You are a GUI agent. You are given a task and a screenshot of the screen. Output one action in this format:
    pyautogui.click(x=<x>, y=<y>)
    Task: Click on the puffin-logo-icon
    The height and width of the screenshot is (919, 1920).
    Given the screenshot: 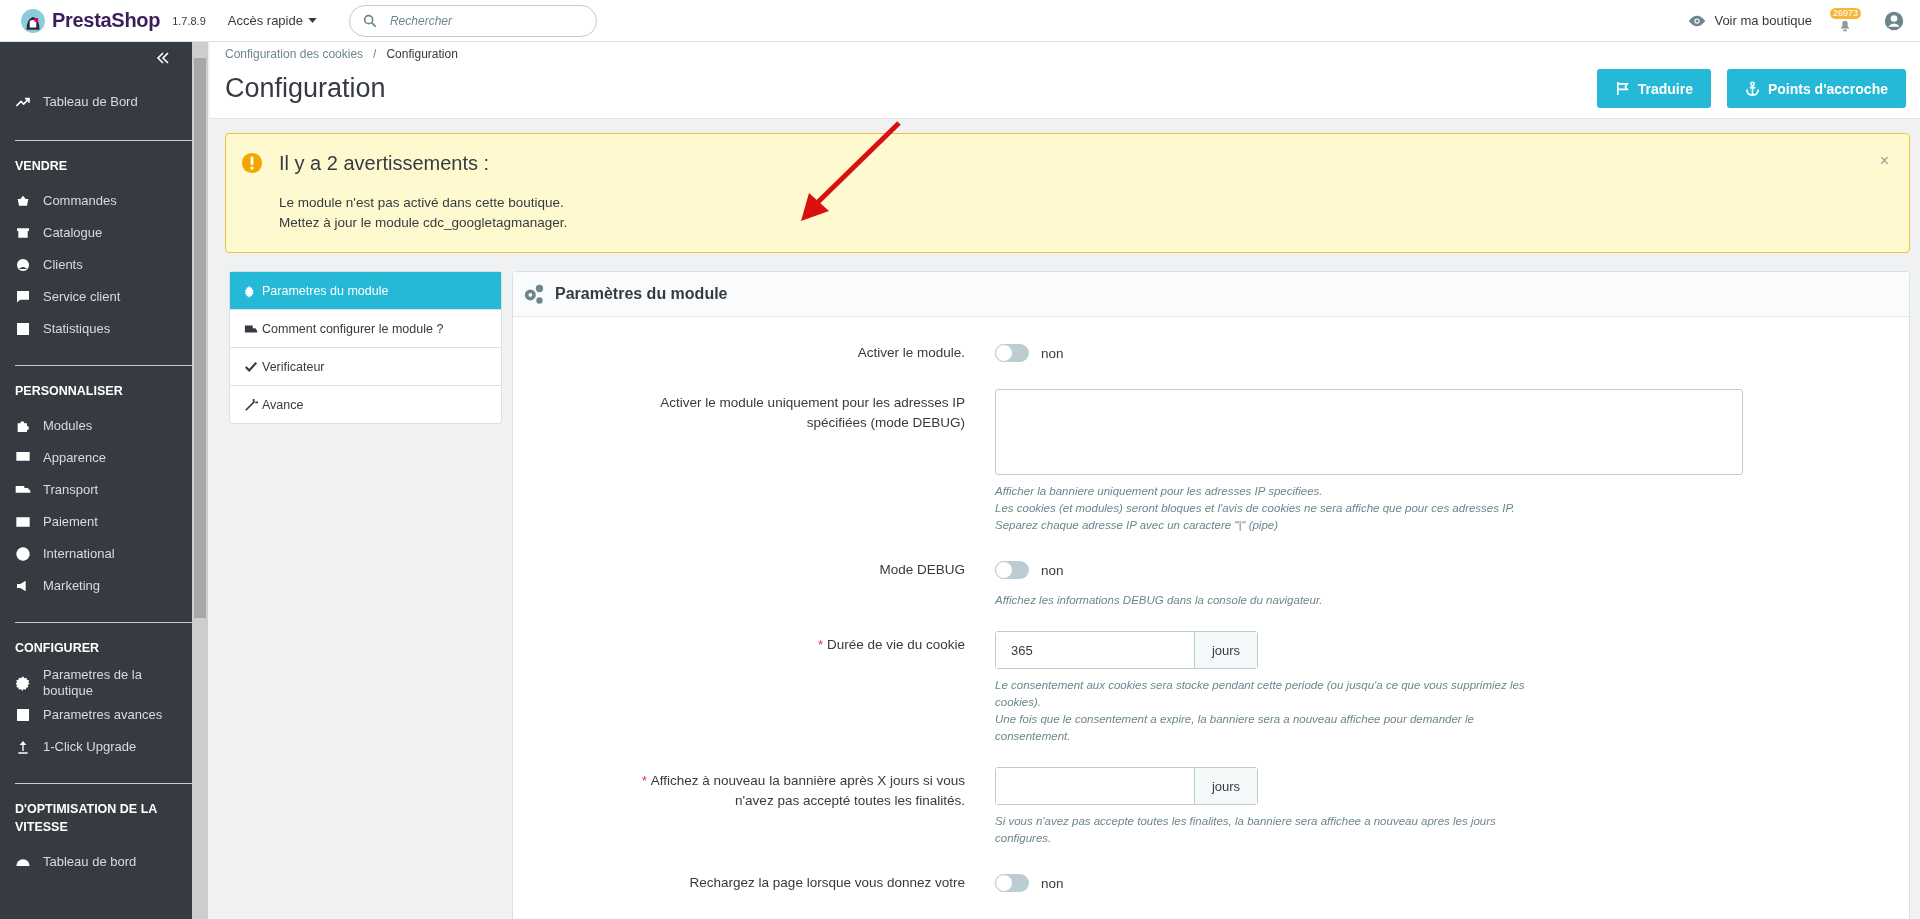 What is the action you would take?
    pyautogui.click(x=33, y=20)
    